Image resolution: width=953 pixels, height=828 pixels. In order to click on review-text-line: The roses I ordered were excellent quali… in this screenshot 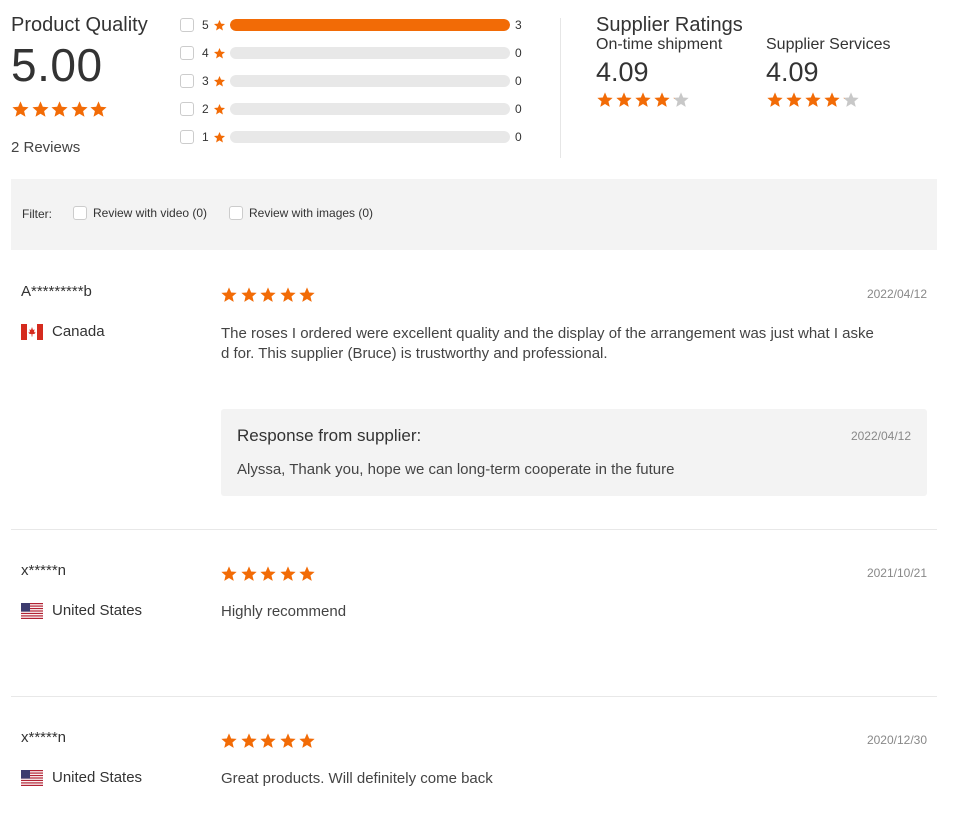, I will do `click(547, 333)`.